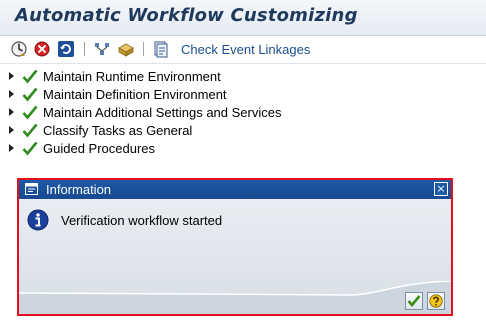 The height and width of the screenshot is (325, 486). I want to click on tree-item-classify-tasks: Classify Tasks as General, so click(150, 131).